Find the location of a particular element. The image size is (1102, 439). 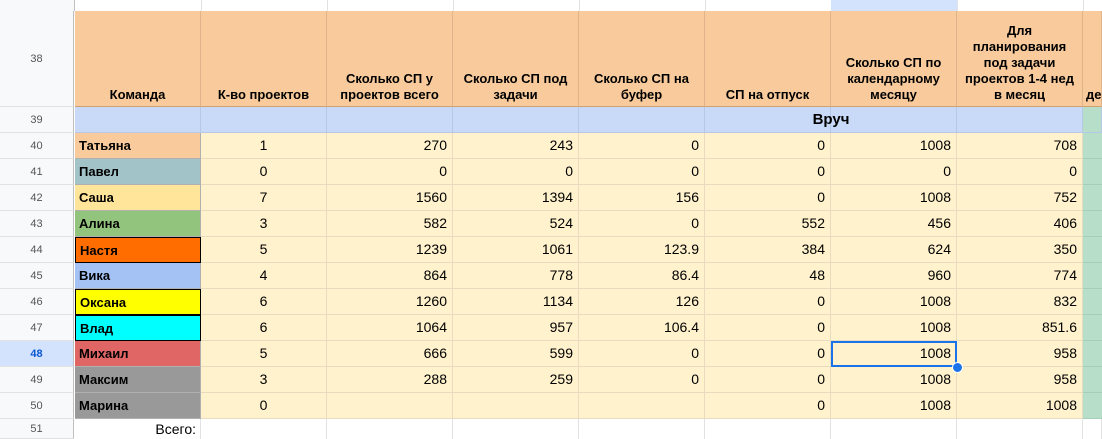

row-number-51: 51 is located at coordinates (37, 429).